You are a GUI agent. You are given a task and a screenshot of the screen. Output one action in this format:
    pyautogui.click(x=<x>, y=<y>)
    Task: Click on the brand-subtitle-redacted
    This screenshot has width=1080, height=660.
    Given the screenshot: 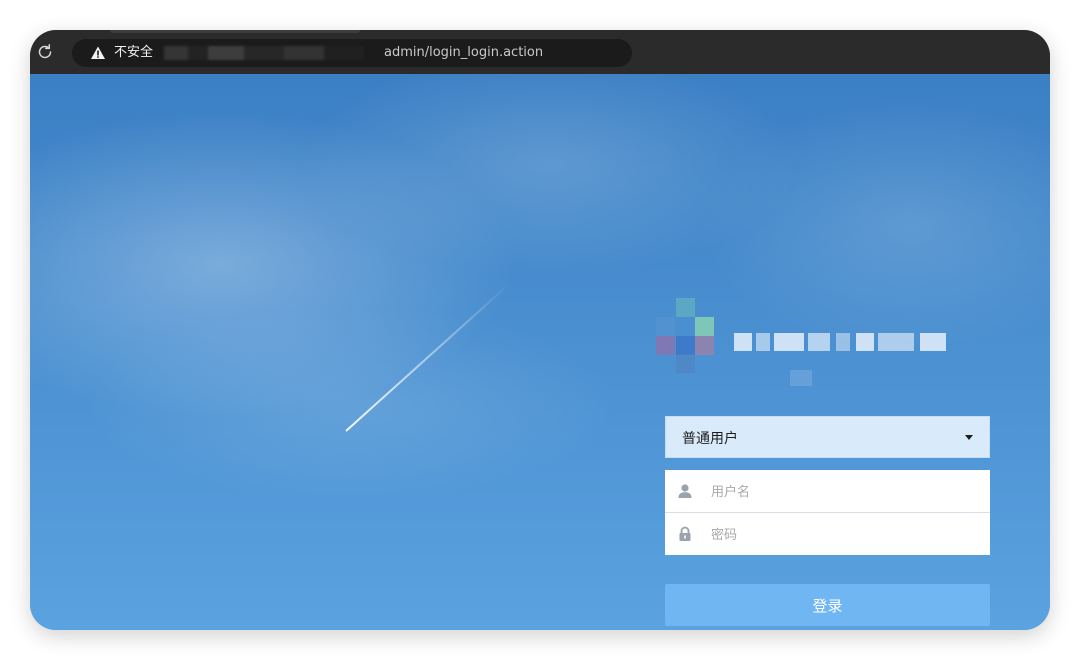 What is the action you would take?
    pyautogui.click(x=801, y=378)
    